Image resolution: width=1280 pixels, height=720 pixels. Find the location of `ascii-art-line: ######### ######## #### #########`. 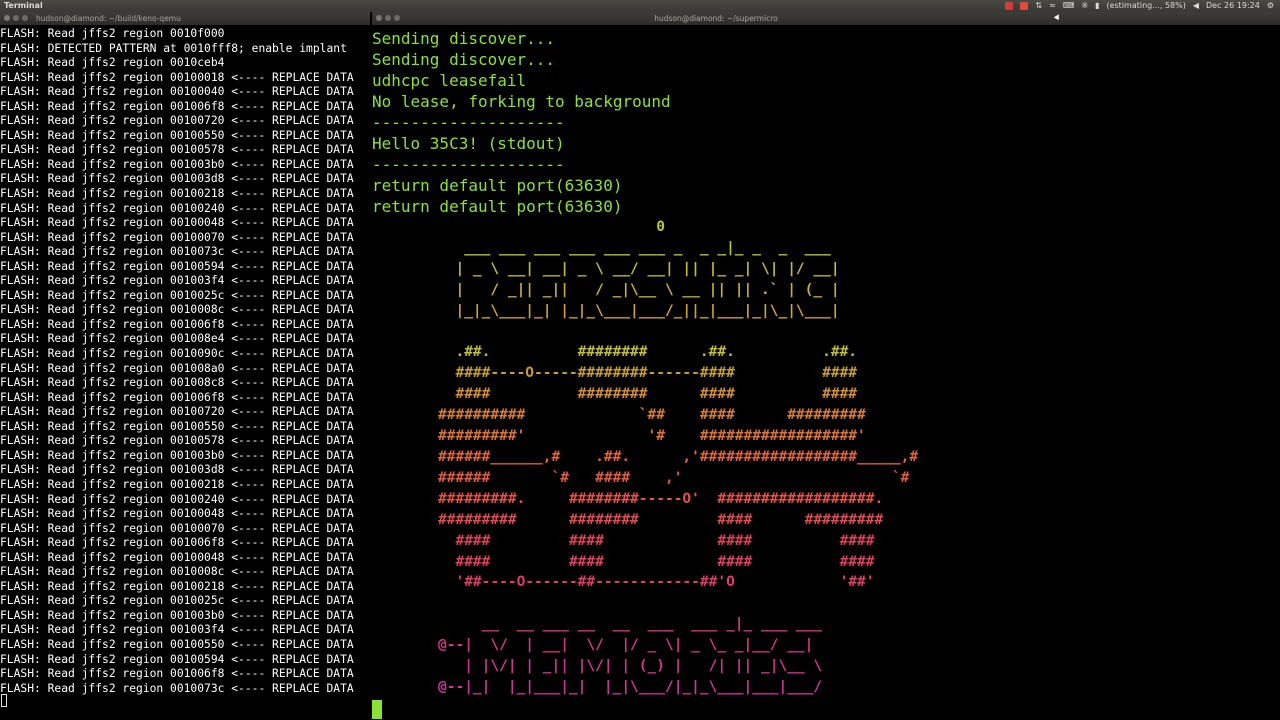

ascii-art-line: ######### ######## #### ######### is located at coordinates (661, 519).